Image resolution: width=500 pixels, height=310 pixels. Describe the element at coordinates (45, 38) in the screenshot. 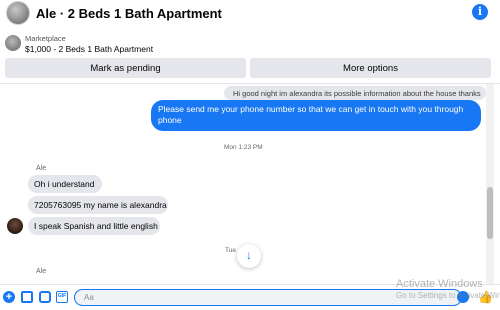

I see `listing-source: Marketplace` at that location.